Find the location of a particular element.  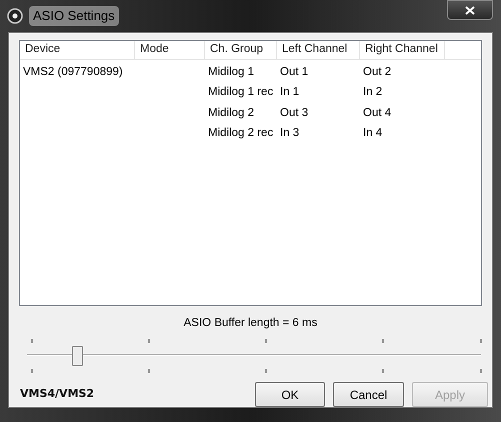

column-header: Left Channel is located at coordinates (318, 50).